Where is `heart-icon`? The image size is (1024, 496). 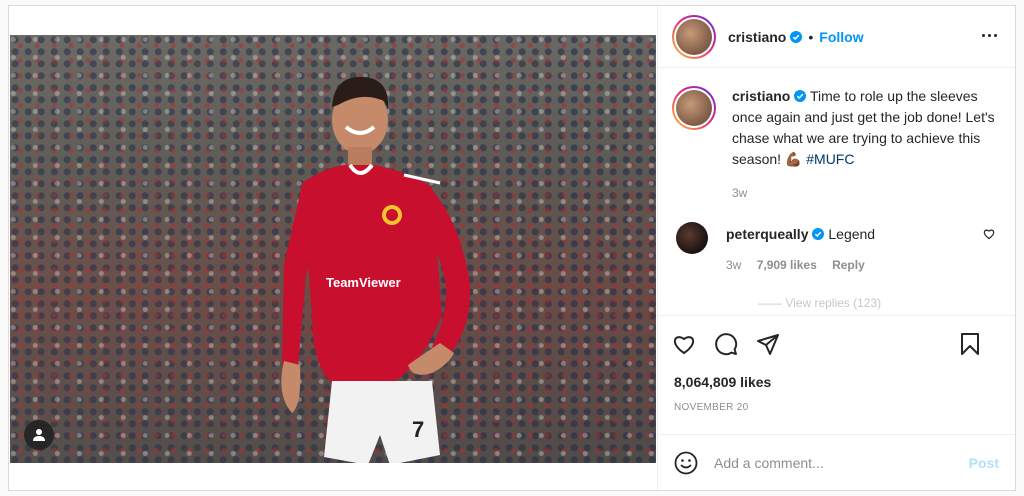 heart-icon is located at coordinates (684, 345).